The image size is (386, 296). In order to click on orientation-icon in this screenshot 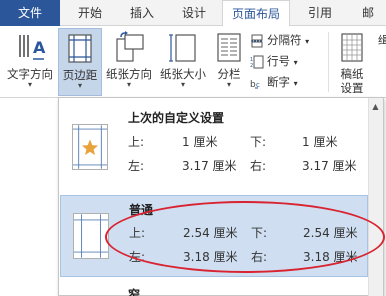, I will do `click(130, 46)`.